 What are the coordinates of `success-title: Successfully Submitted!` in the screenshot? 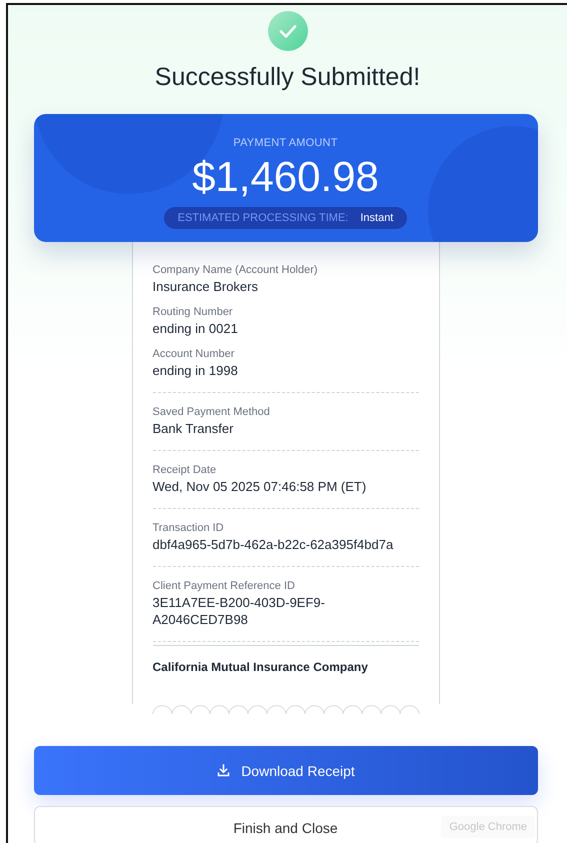 It's located at (287, 77).